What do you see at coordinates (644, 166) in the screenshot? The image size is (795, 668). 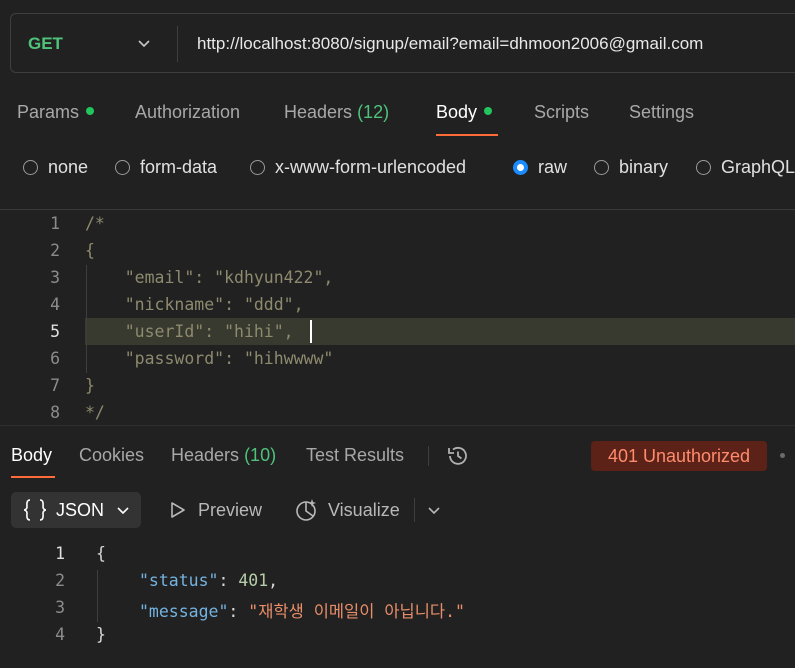 I see `radio-label: binary` at bounding box center [644, 166].